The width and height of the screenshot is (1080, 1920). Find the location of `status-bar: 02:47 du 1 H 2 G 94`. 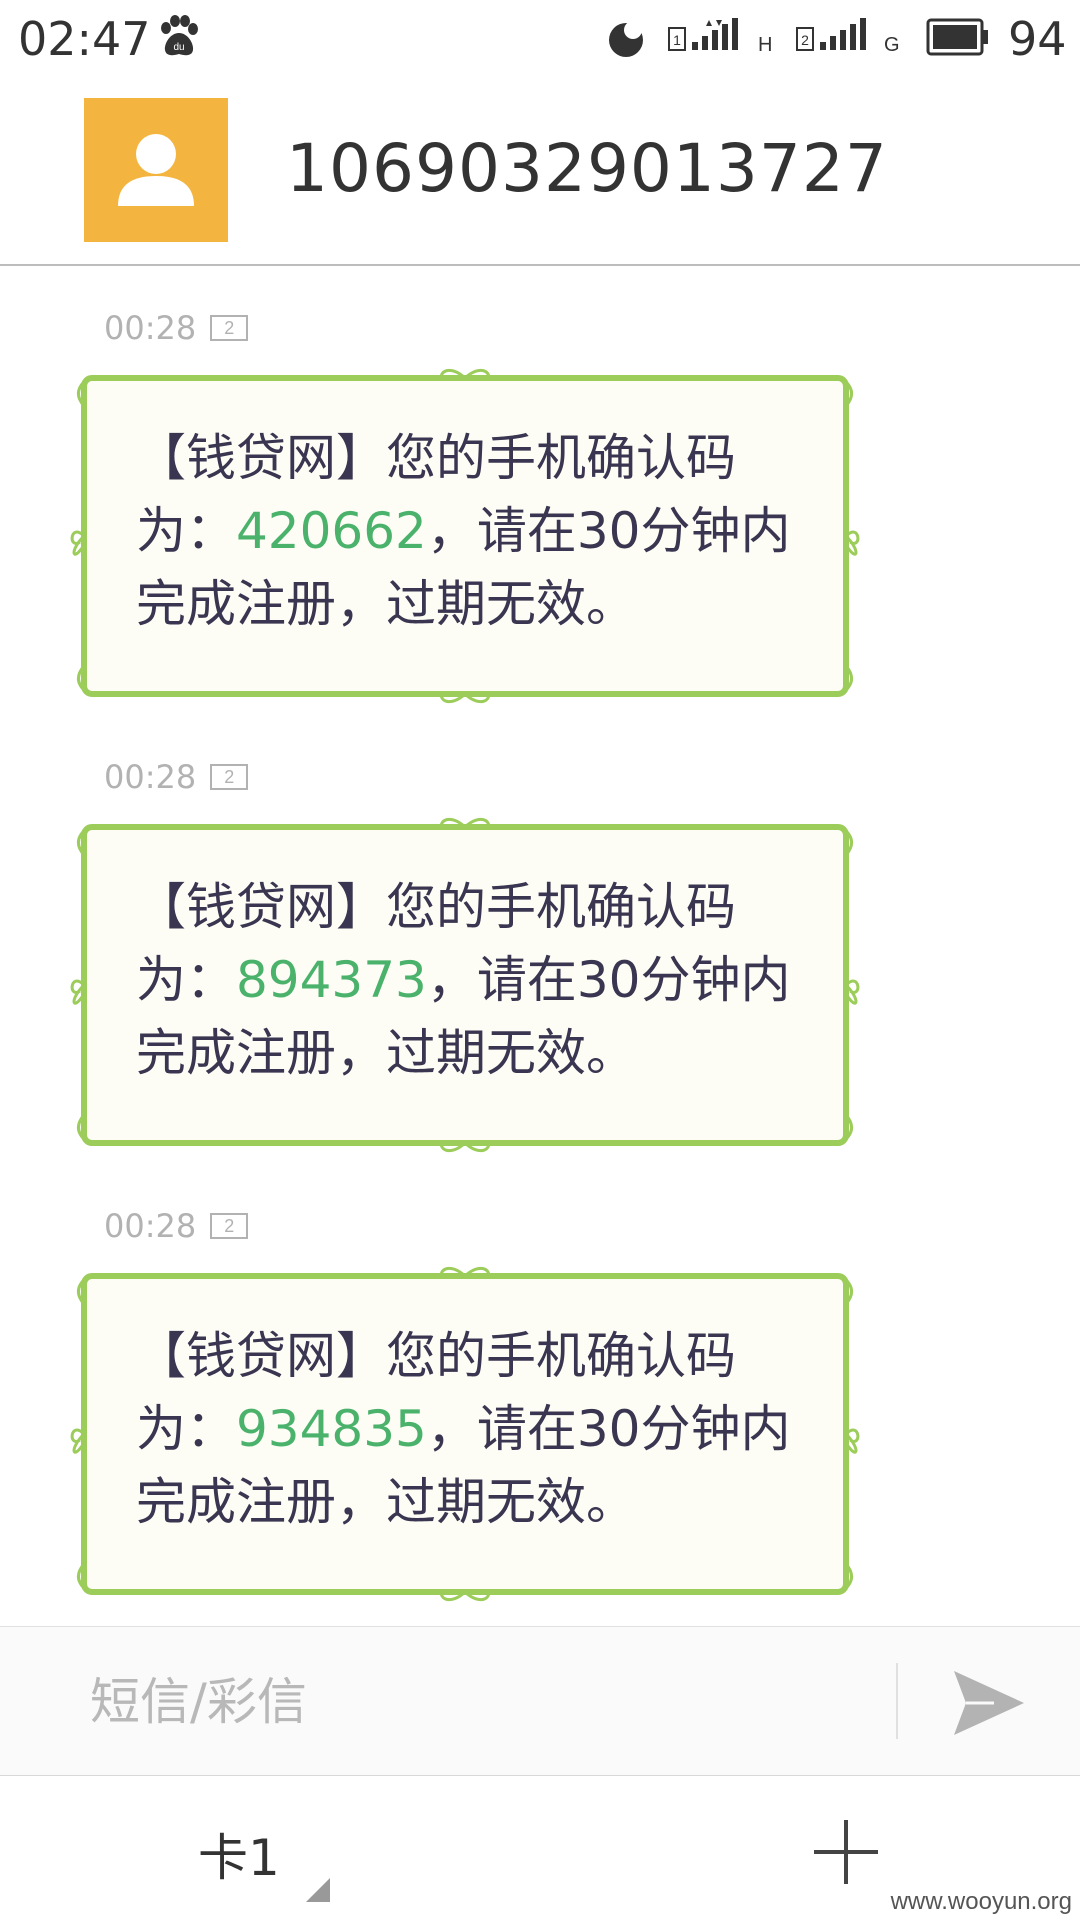

status-bar: 02:47 du 1 H 2 G 94 is located at coordinates (540, 39).